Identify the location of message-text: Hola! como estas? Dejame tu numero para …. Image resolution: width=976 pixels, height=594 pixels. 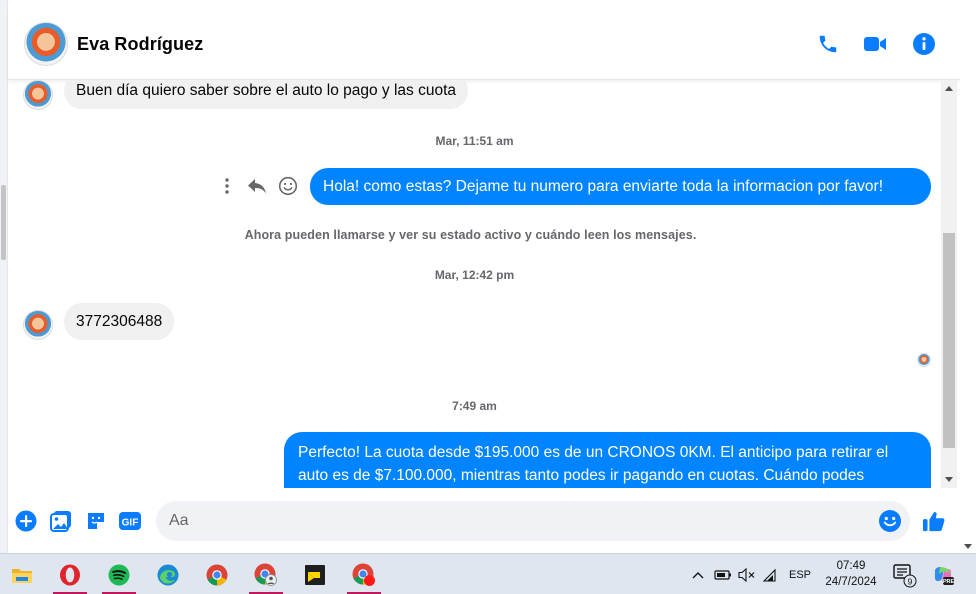
(603, 186).